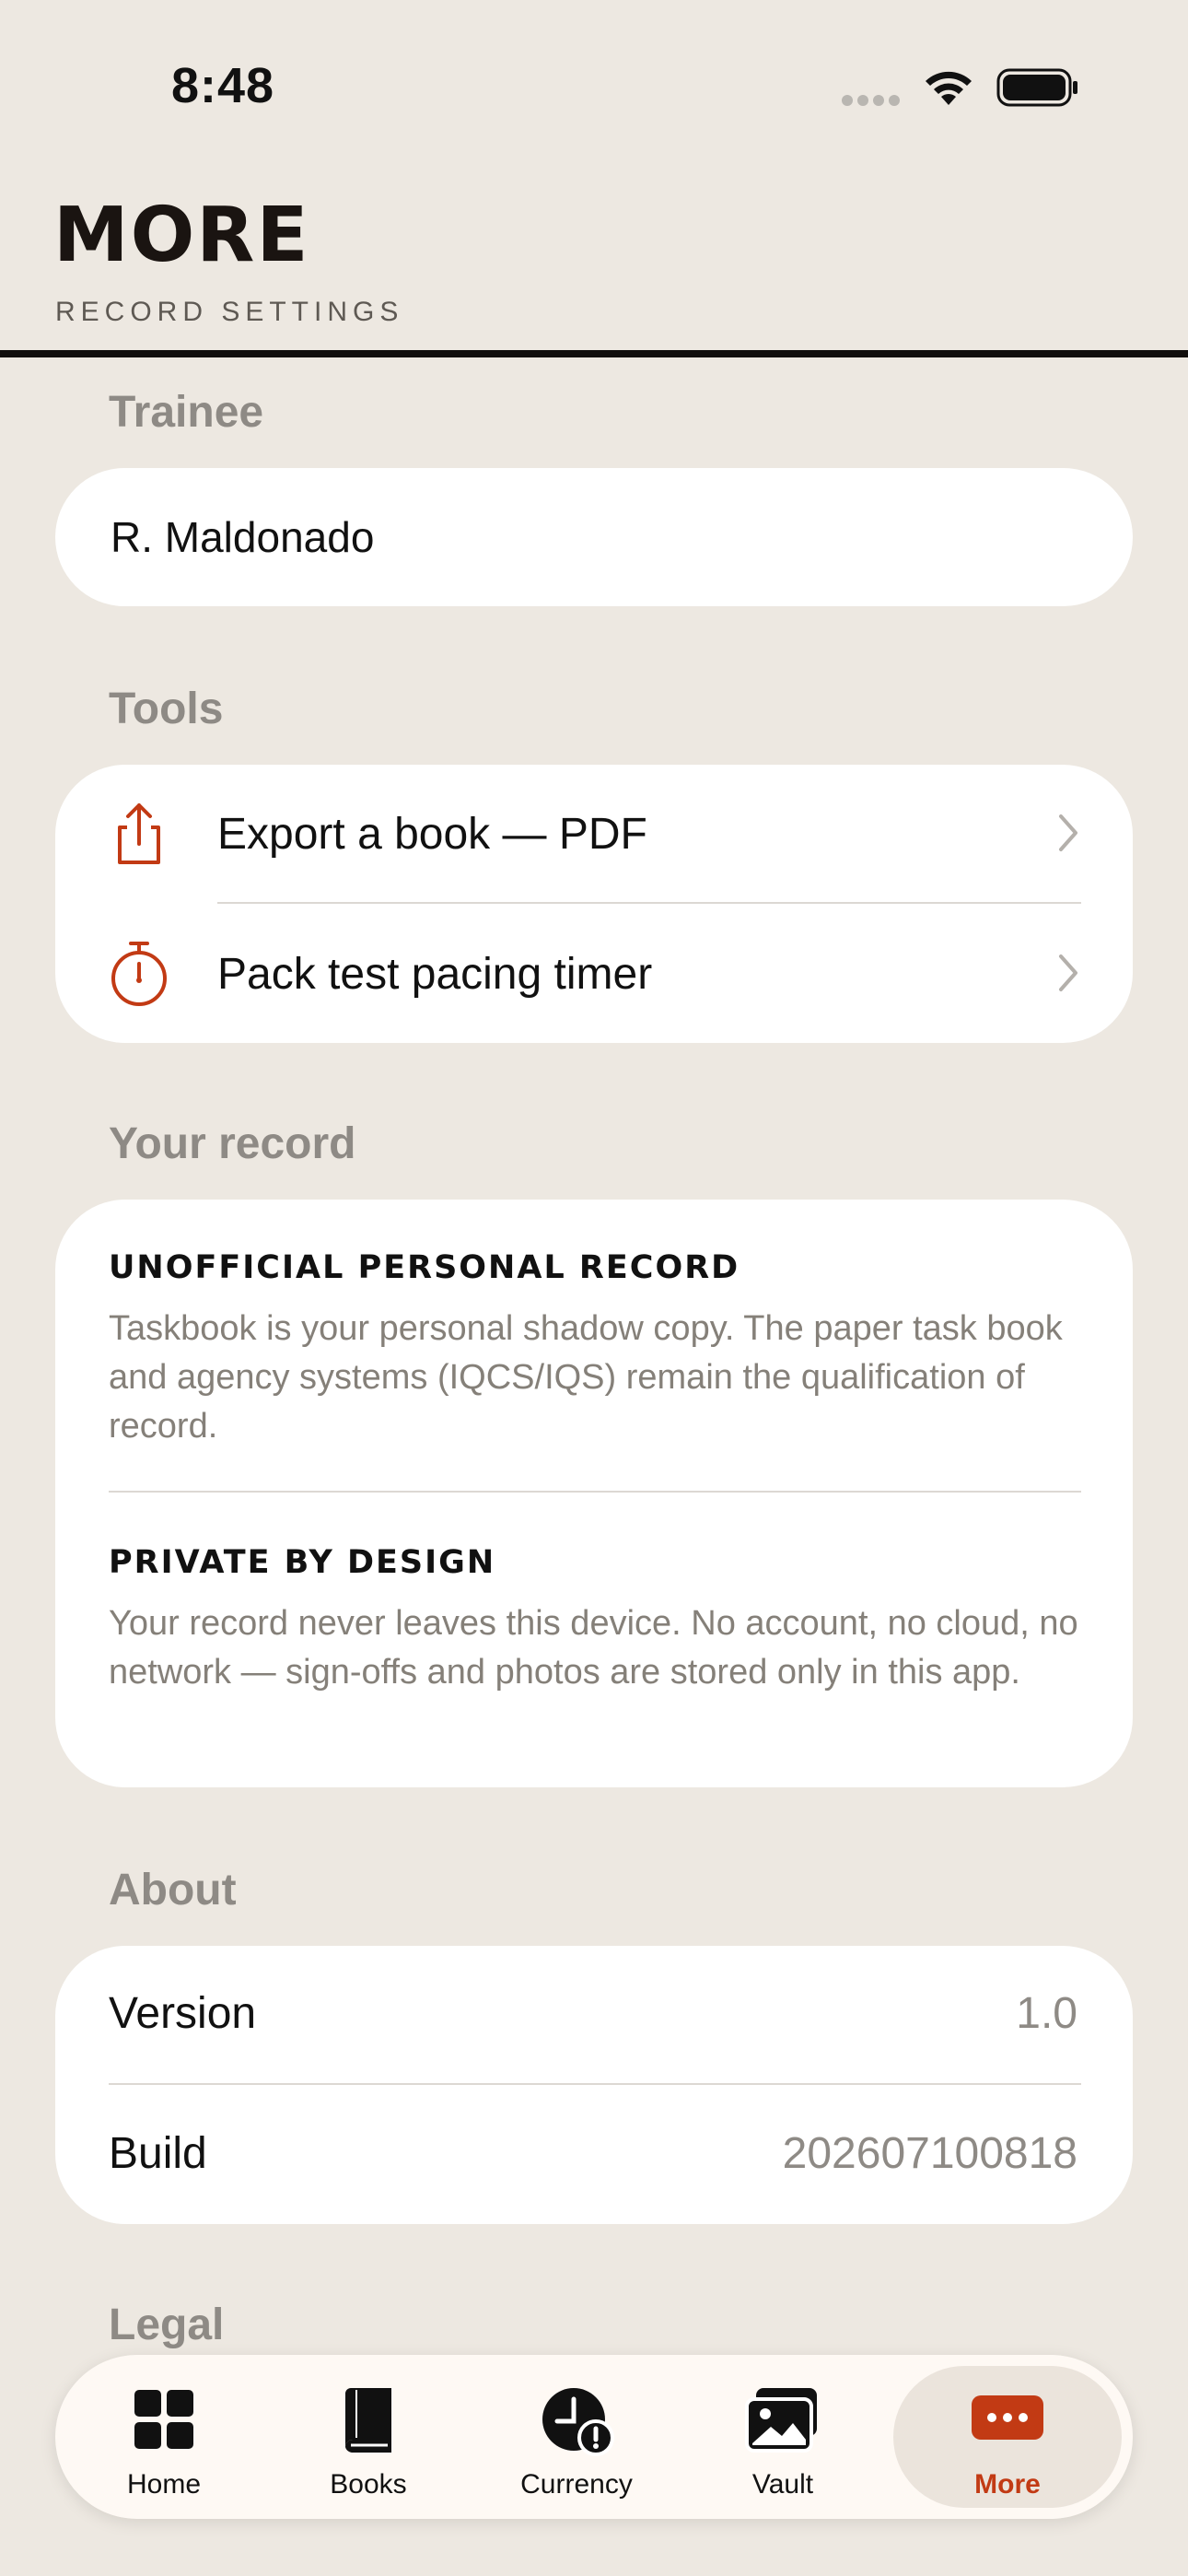 This screenshot has height=2576, width=1188. What do you see at coordinates (181, 235) in the screenshot?
I see `page-title: MORE` at bounding box center [181, 235].